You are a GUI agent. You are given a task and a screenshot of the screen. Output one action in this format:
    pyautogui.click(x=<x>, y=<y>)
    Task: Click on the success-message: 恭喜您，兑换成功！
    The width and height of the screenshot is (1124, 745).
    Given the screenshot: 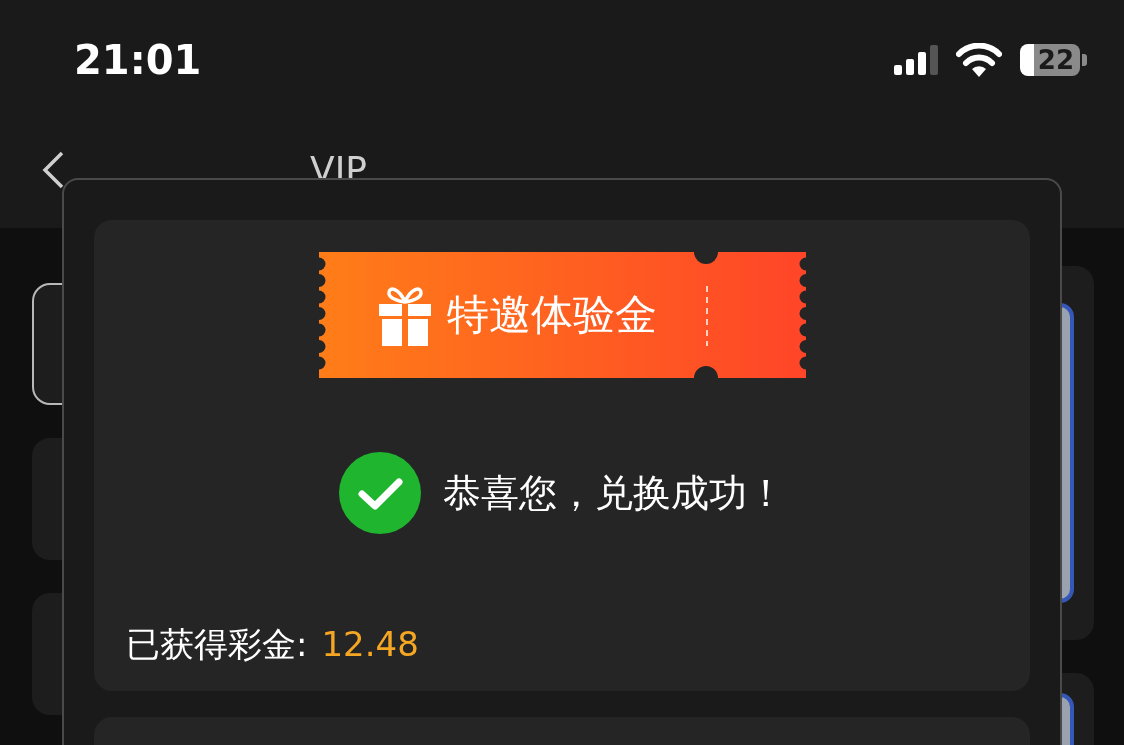 What is the action you would take?
    pyautogui.click(x=614, y=493)
    